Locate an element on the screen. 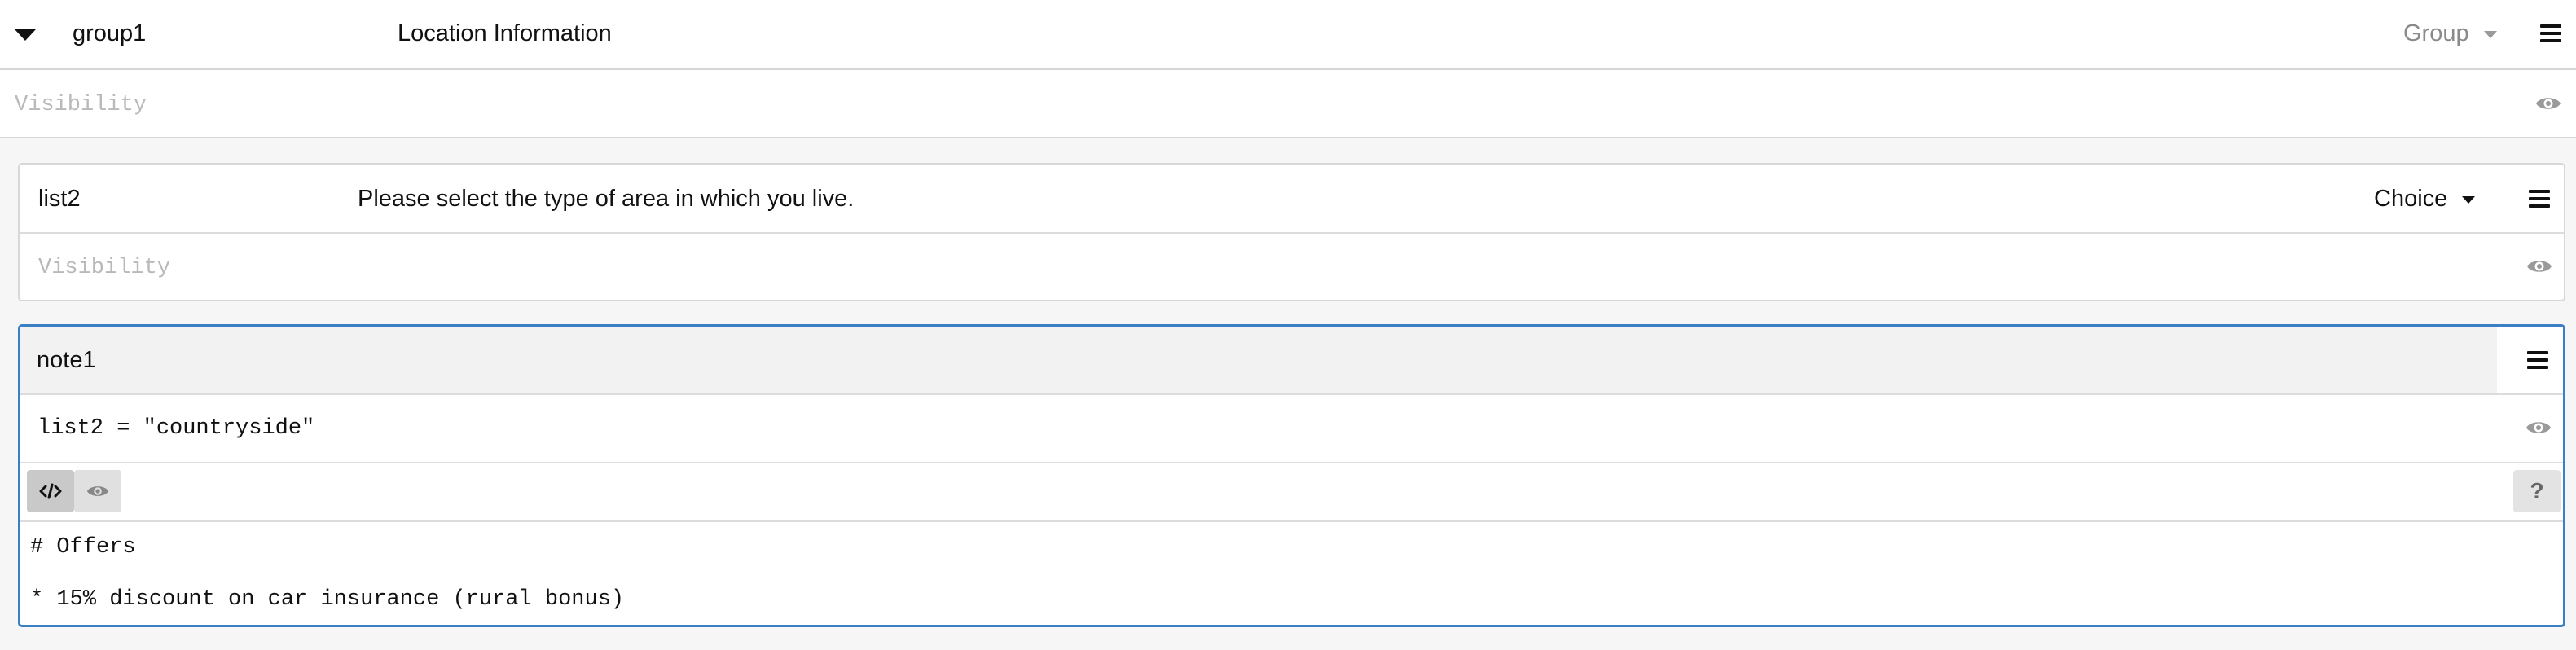  preview-eye-icon is located at coordinates (97, 491).